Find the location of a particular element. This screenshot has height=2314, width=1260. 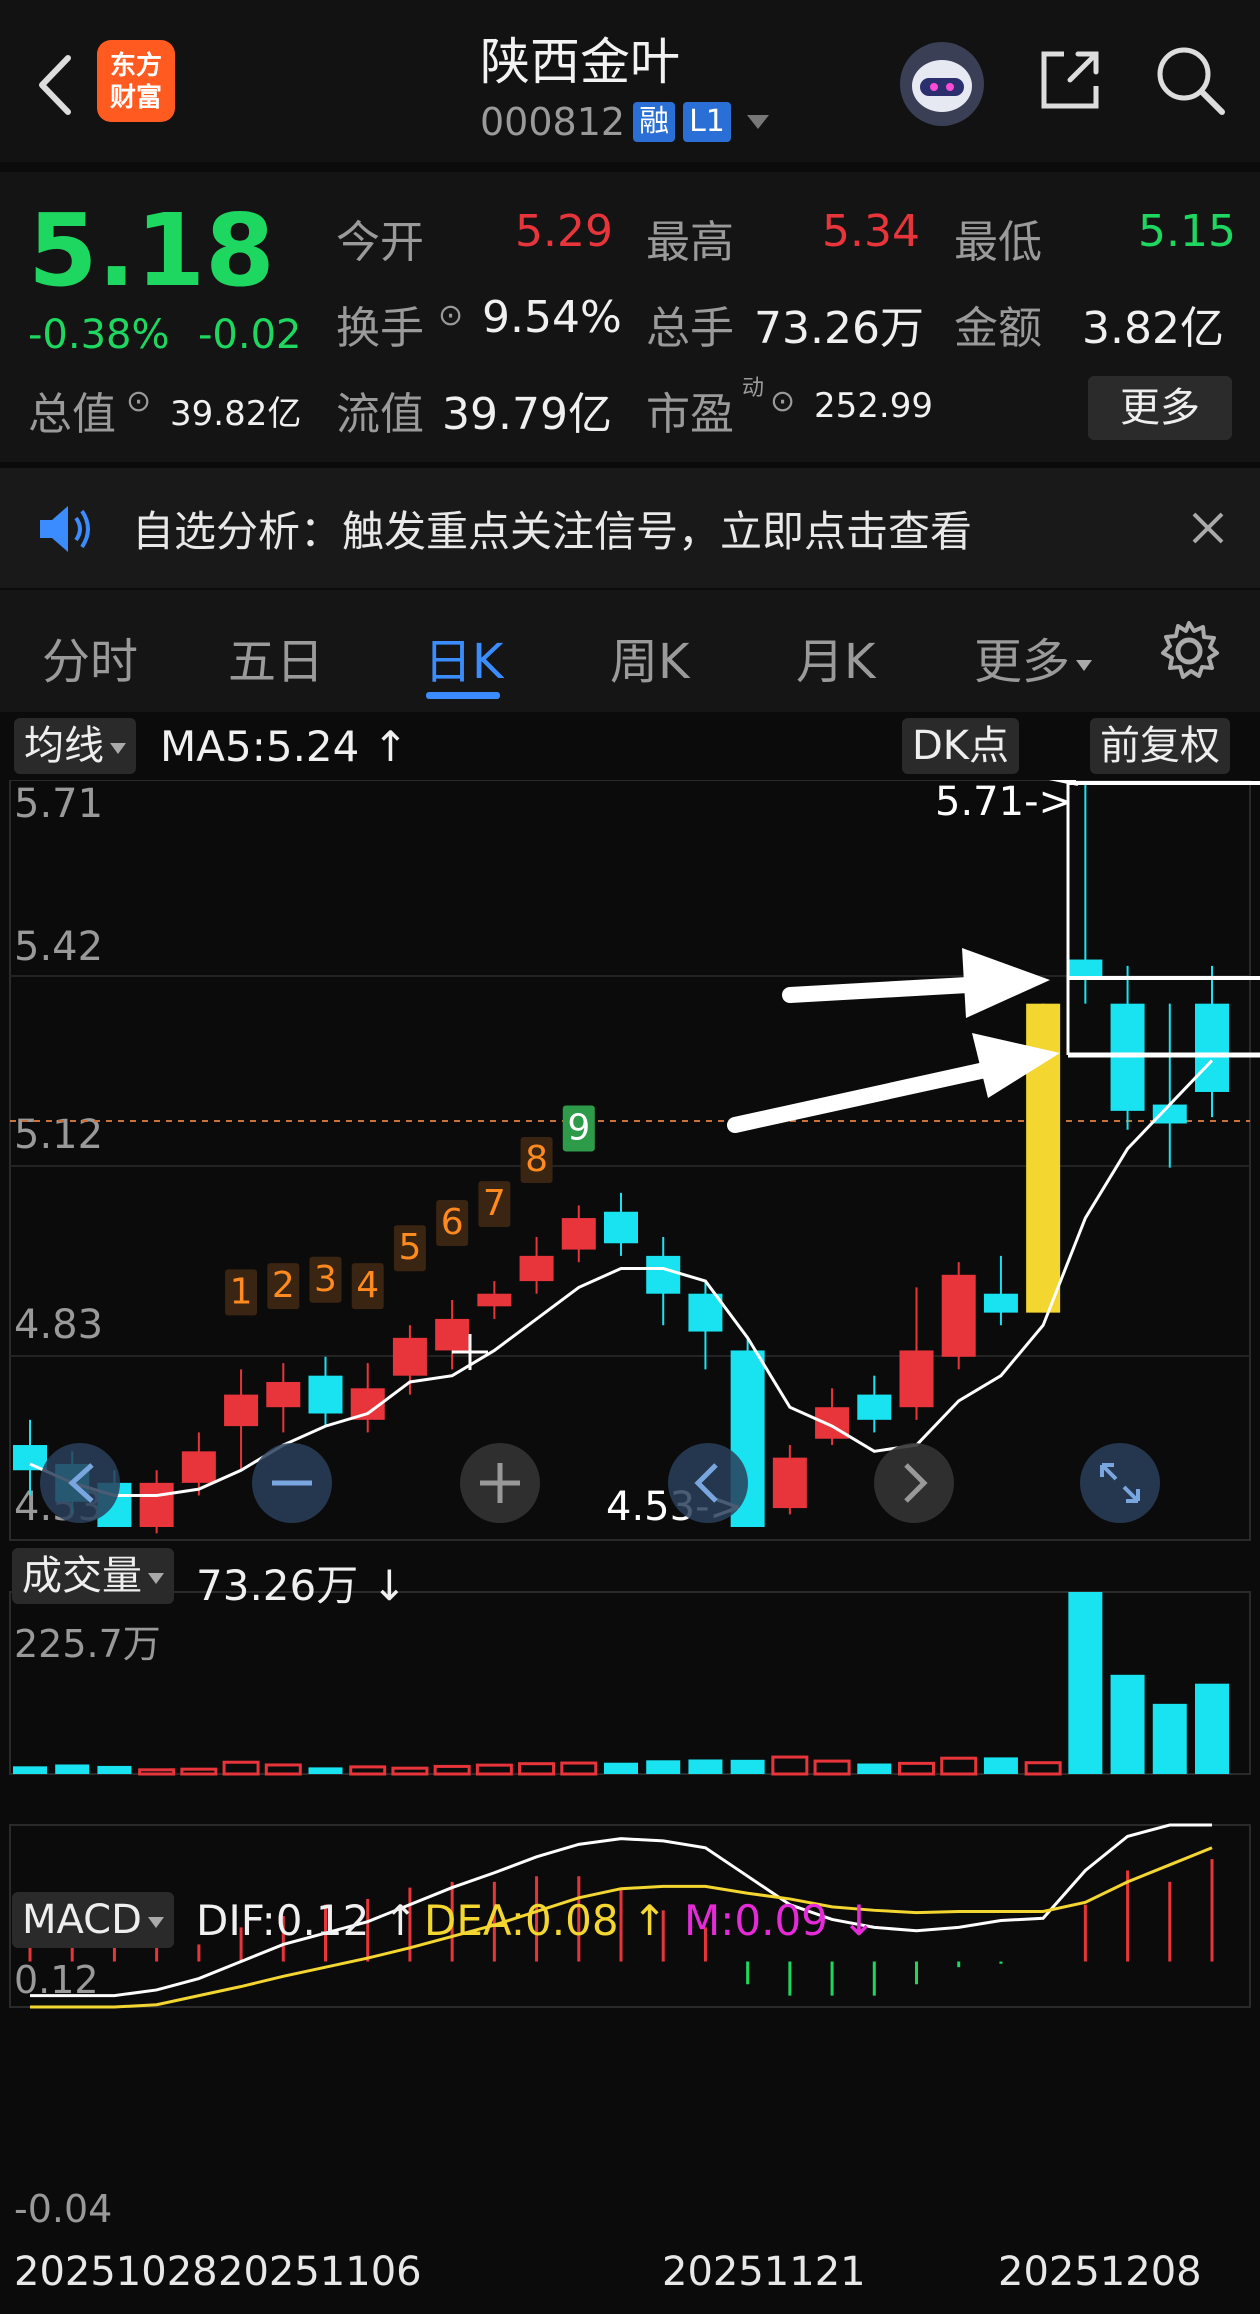

adjust-button: 前复权 is located at coordinates (1160, 746).